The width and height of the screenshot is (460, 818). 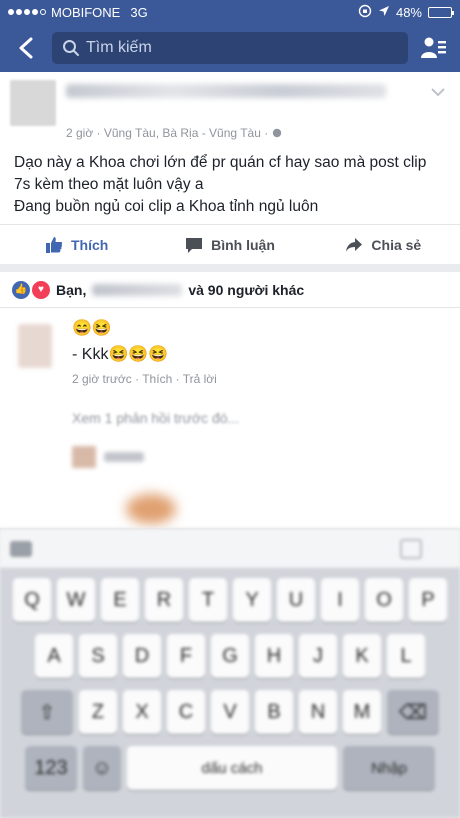 I want to click on key-k: K, so click(x=362, y=656).